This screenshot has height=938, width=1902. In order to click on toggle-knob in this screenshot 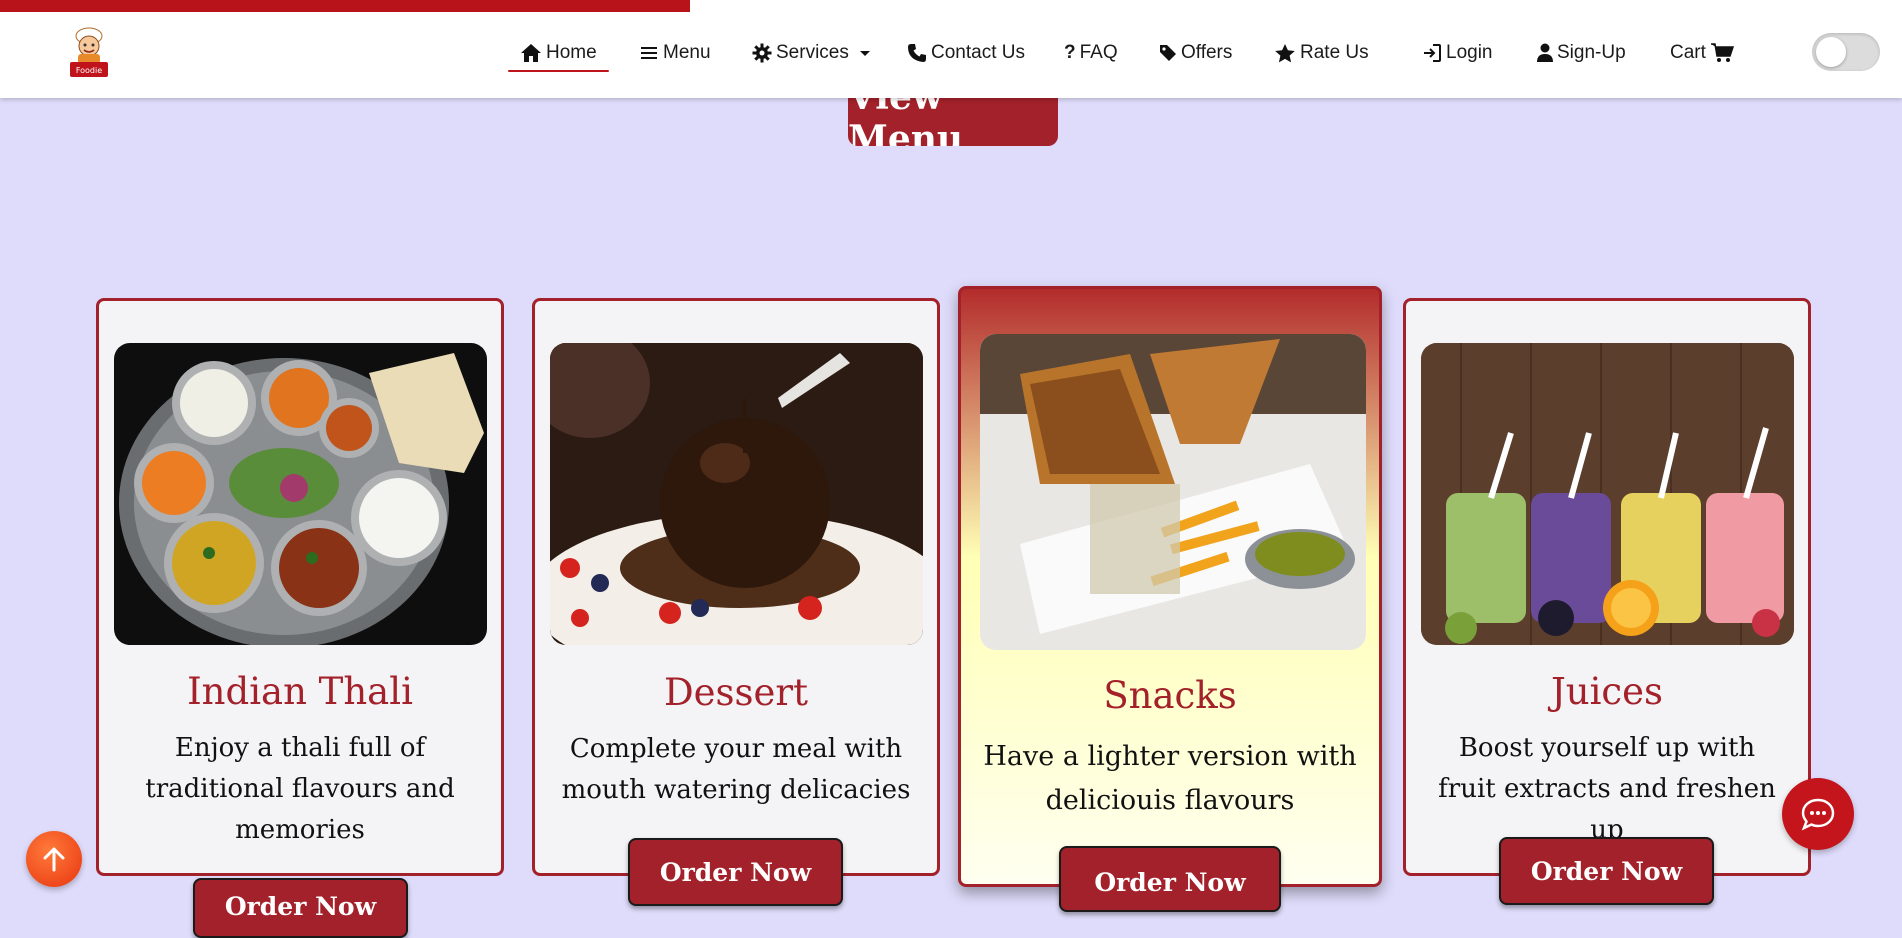, I will do `click(1831, 52)`.